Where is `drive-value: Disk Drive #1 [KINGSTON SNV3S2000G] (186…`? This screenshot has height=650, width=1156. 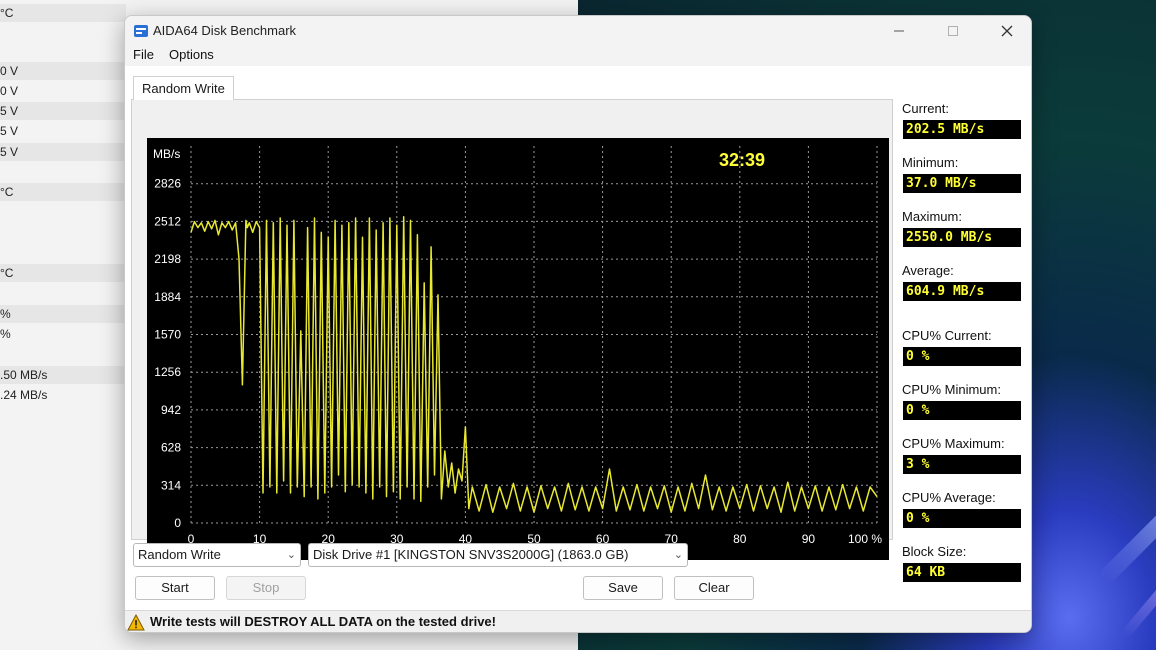
drive-value: Disk Drive #1 [KINGSTON SNV3S2000G] (186… is located at coordinates (471, 554).